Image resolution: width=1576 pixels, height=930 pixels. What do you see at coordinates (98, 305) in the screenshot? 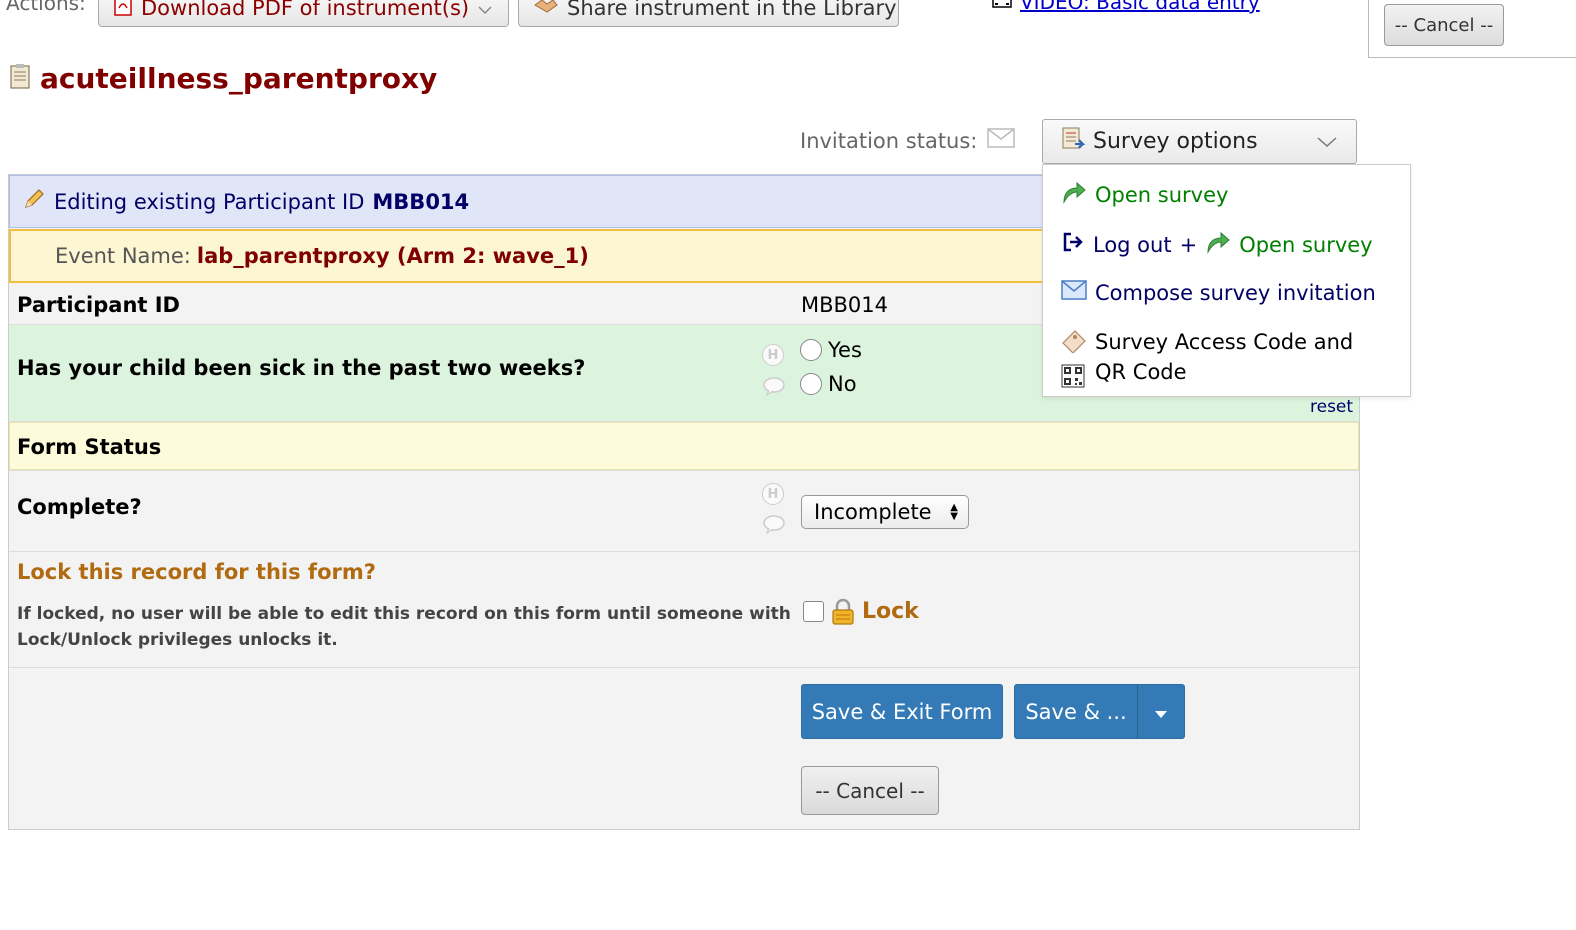
I see `participant-id-label: Participant ID` at bounding box center [98, 305].